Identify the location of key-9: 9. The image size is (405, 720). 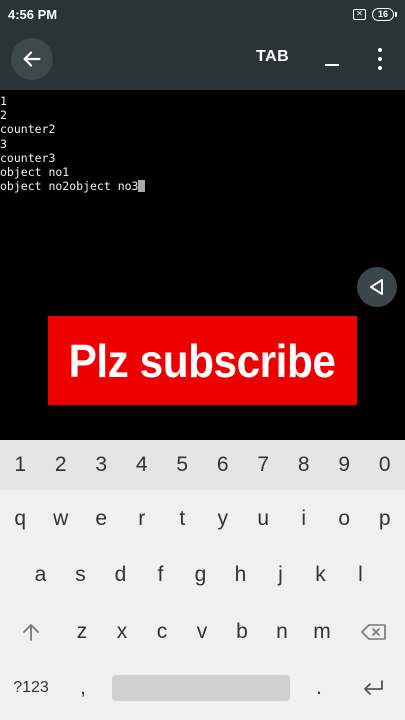
(344, 465).